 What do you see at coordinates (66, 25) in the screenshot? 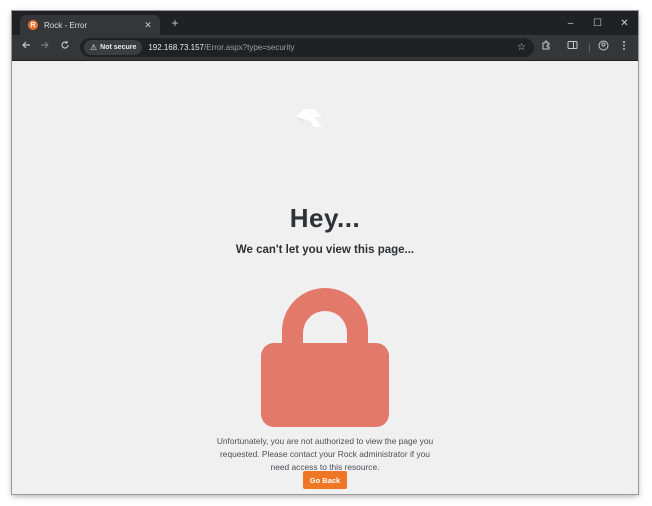
I see `tab-title: Rock - Error` at bounding box center [66, 25].